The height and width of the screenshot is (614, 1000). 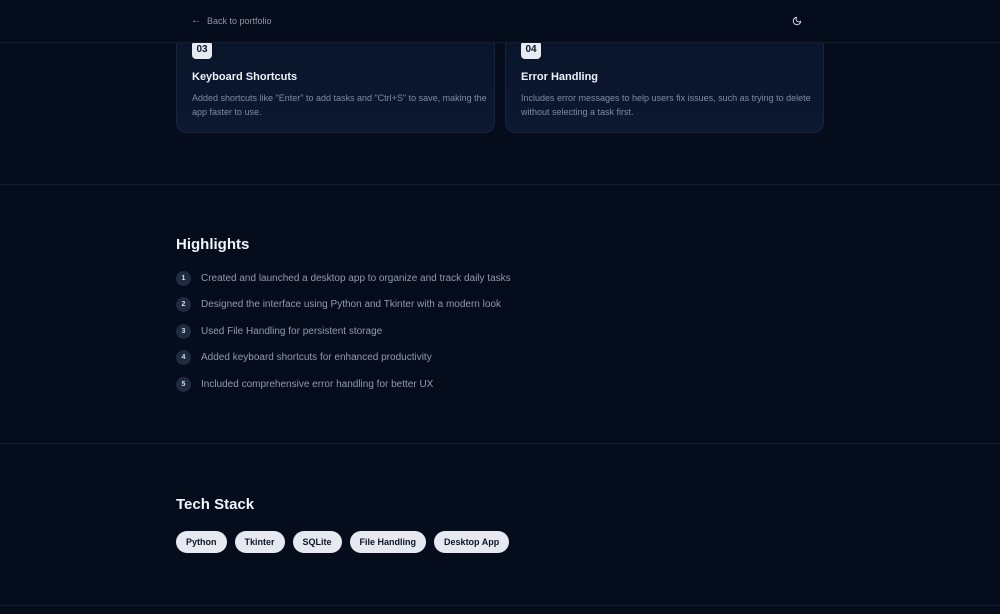 I want to click on highlights-heading: Highlights, so click(x=213, y=244).